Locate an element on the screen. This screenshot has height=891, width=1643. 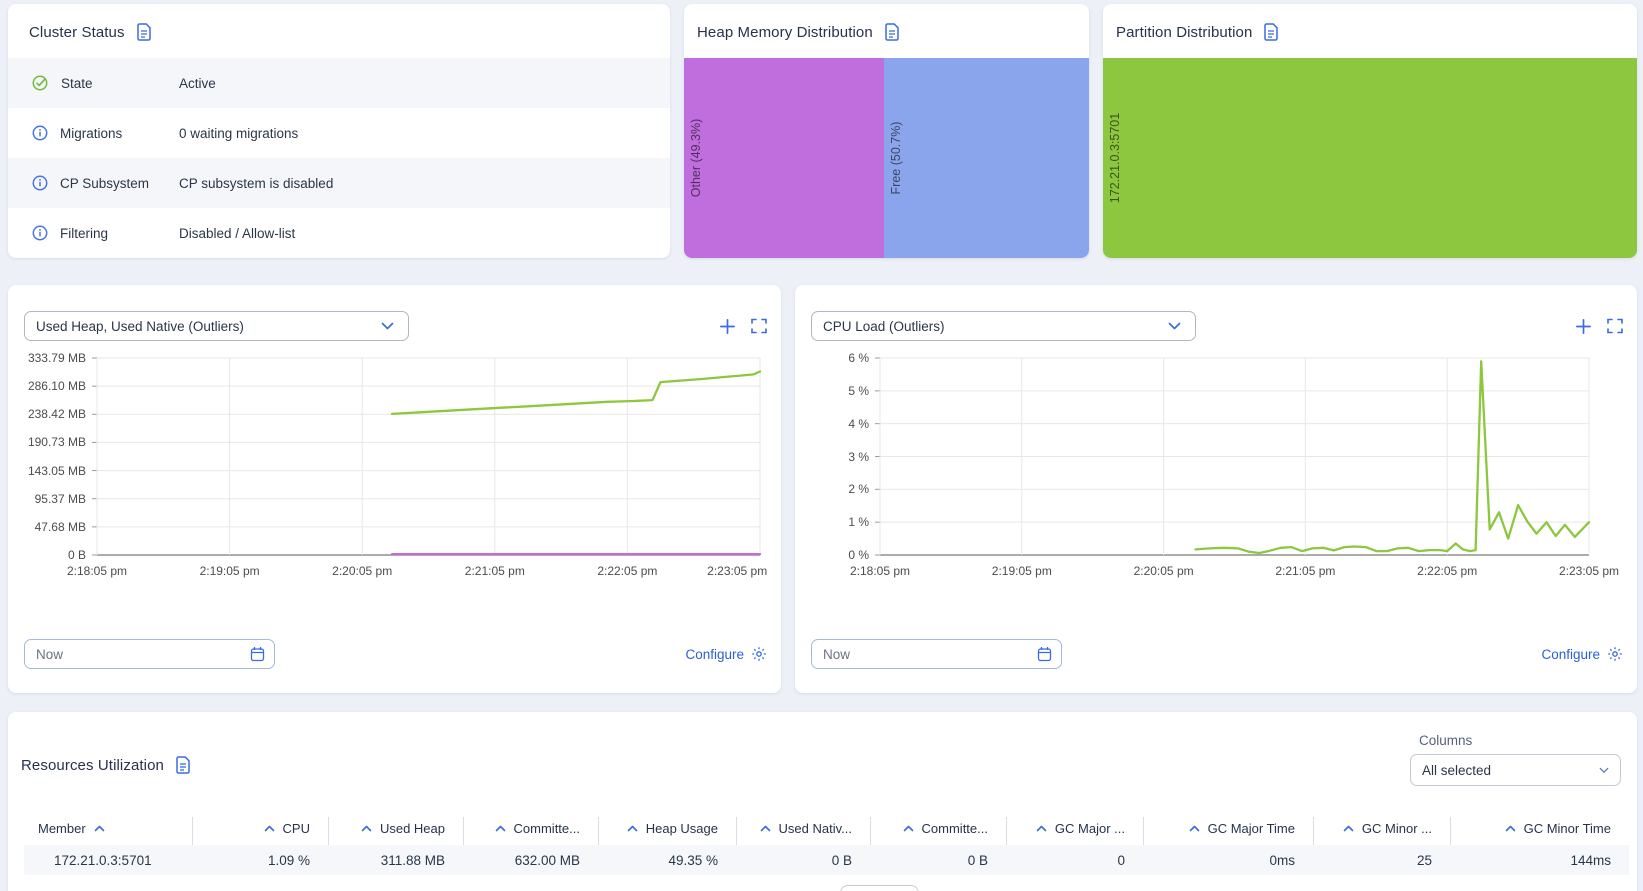
column-label: Heap Usage is located at coordinates (681, 828).